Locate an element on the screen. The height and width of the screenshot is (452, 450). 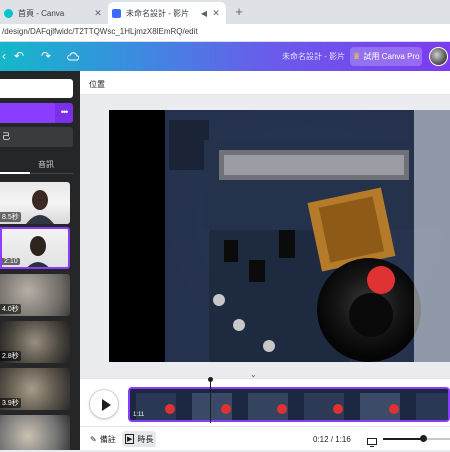
tab-title: 首頁 - Canva is located at coordinates (41, 13).